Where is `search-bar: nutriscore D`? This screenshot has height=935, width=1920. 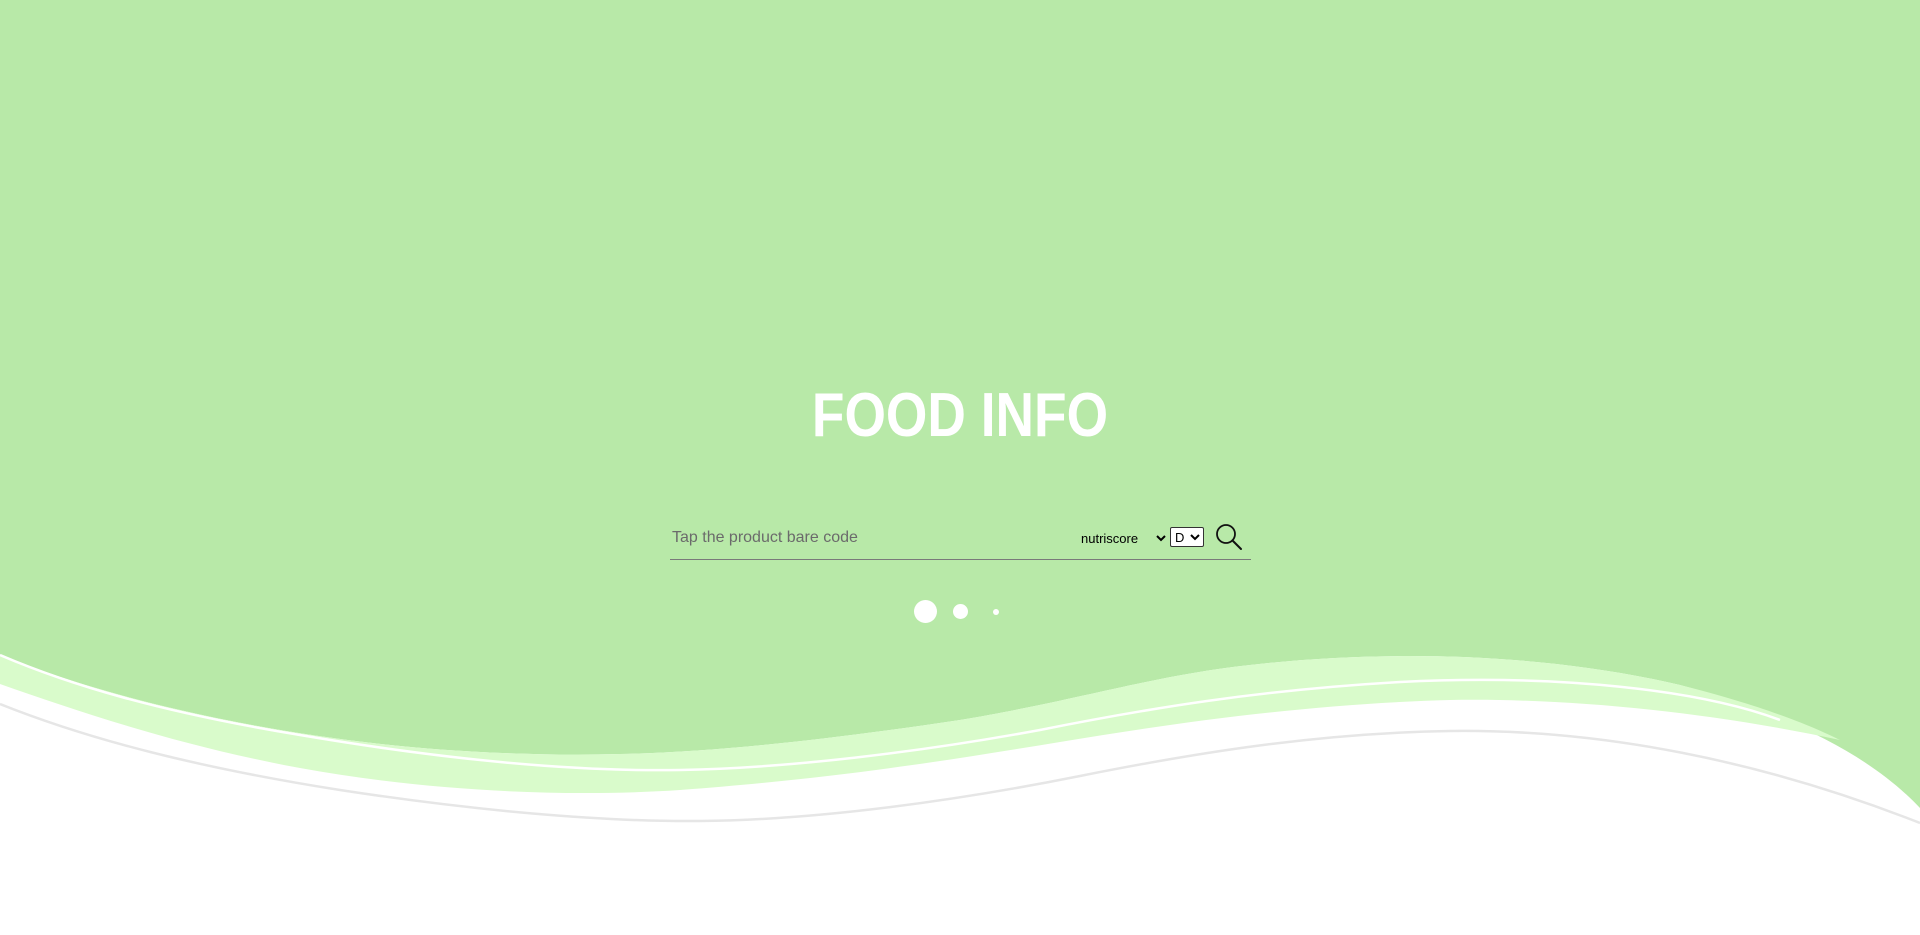 search-bar: nutriscore D is located at coordinates (960, 539).